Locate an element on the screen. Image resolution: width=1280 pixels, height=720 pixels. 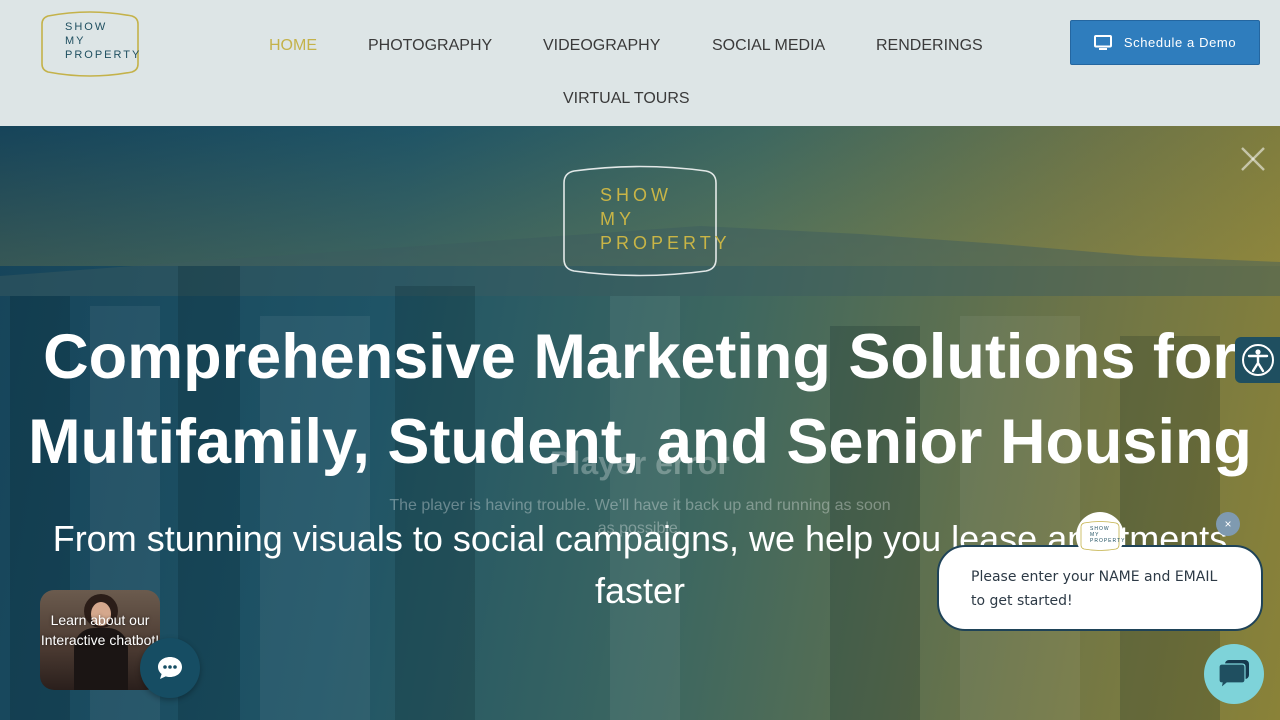
logo-line: PROPERTY is located at coordinates (103, 55).